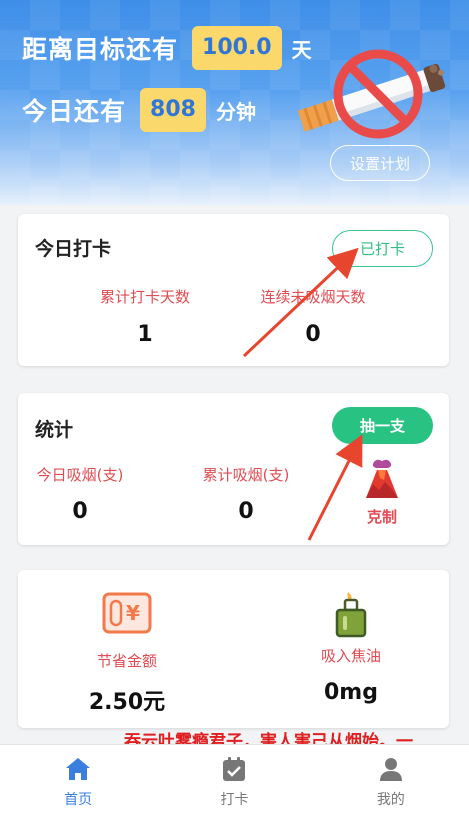 This screenshot has height=818, width=469. Describe the element at coordinates (234, 799) in the screenshot. I see `tab-checkin-label: 打卡` at that location.